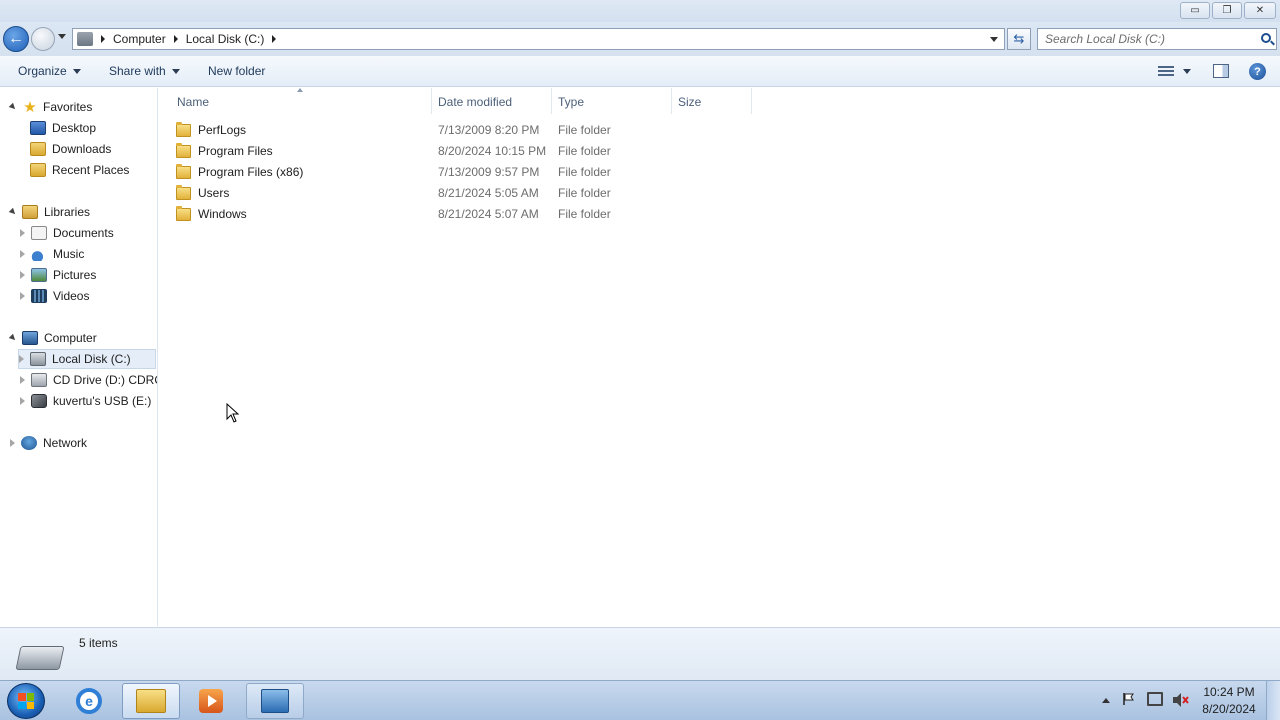  I want to click on nav-usb: kuvertu's USB (E:), so click(85, 401).